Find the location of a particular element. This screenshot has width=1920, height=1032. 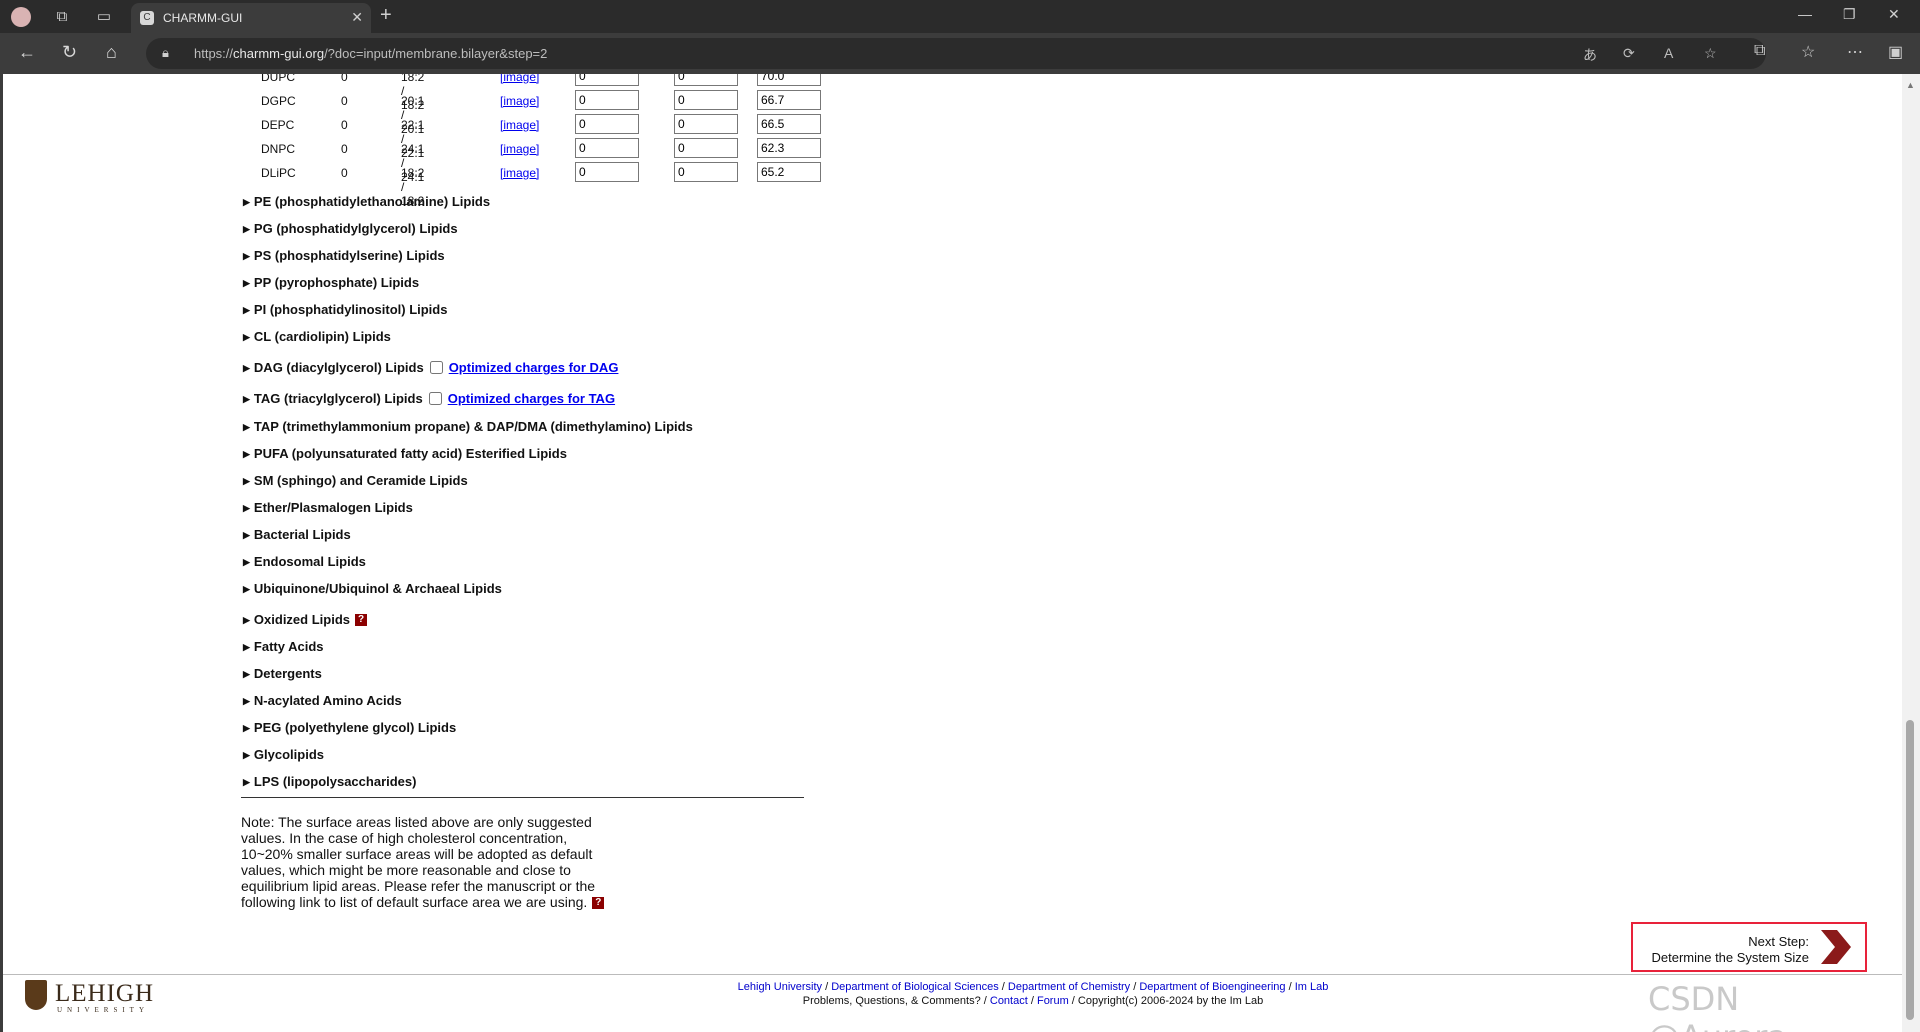

link-lehigh-university: Lehigh University is located at coordinates (780, 987).